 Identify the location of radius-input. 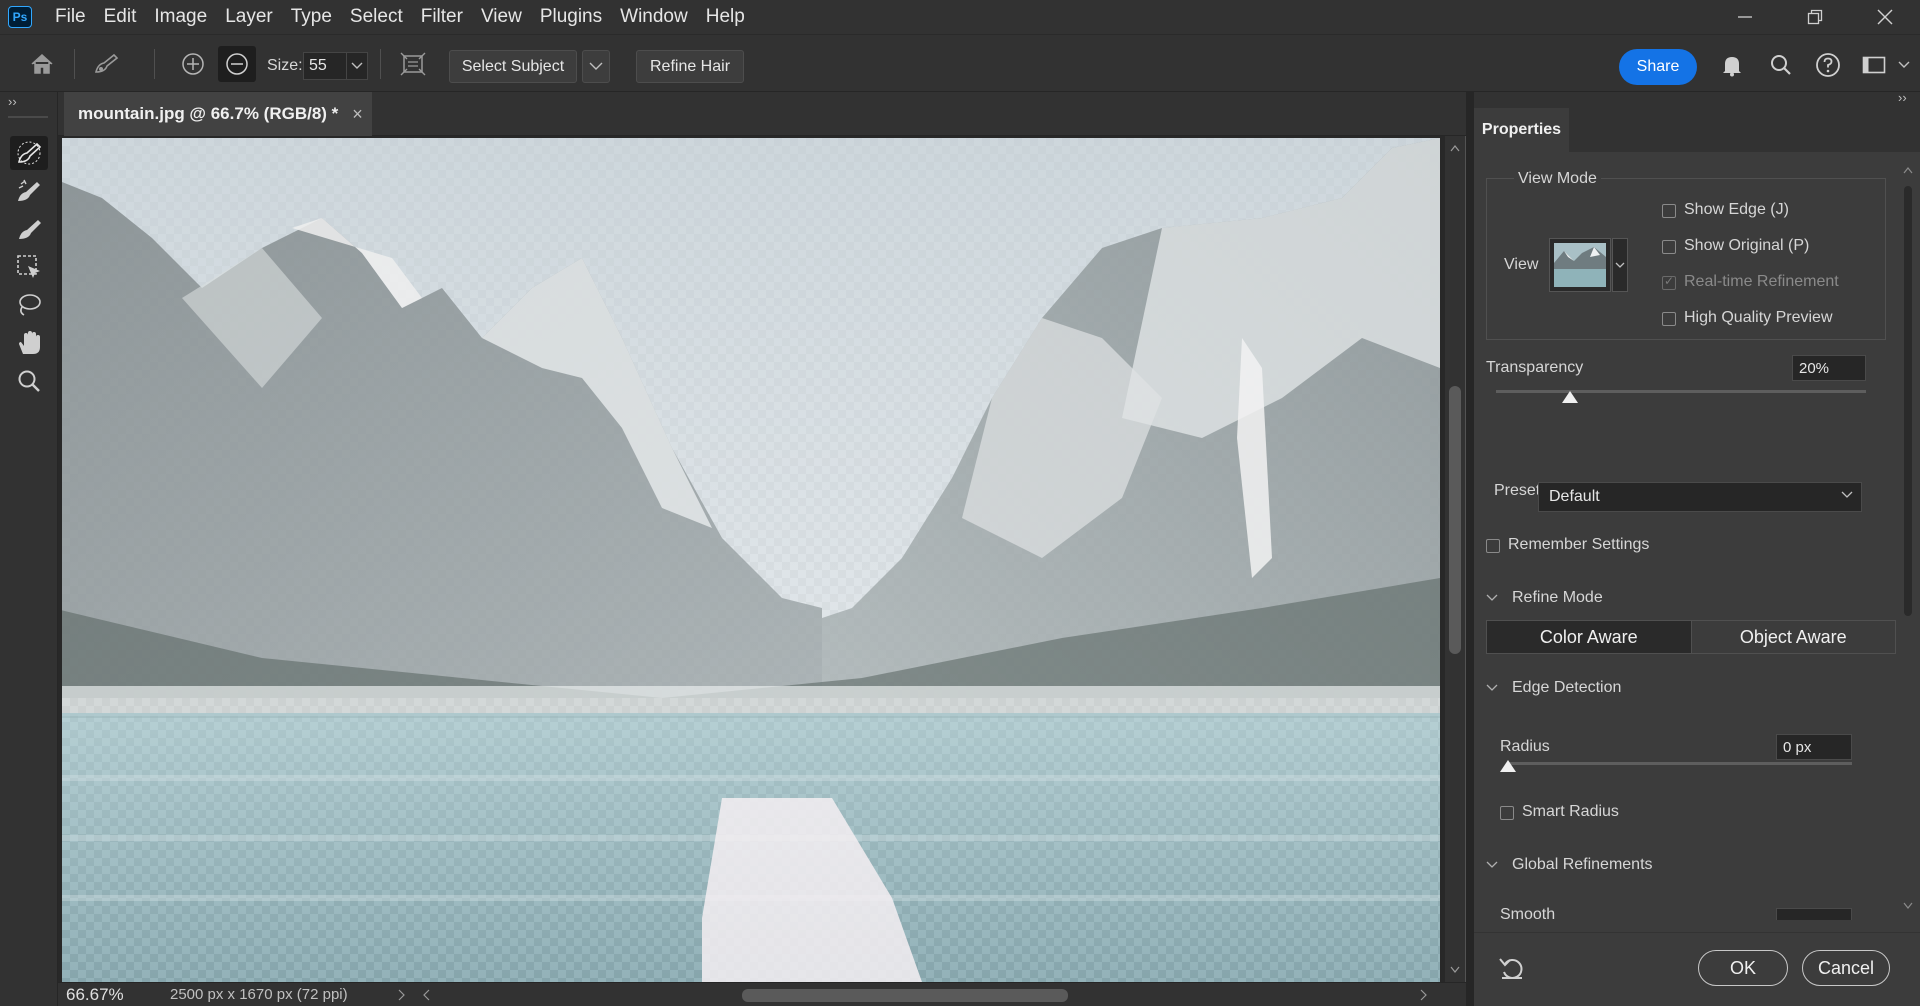
(1814, 747).